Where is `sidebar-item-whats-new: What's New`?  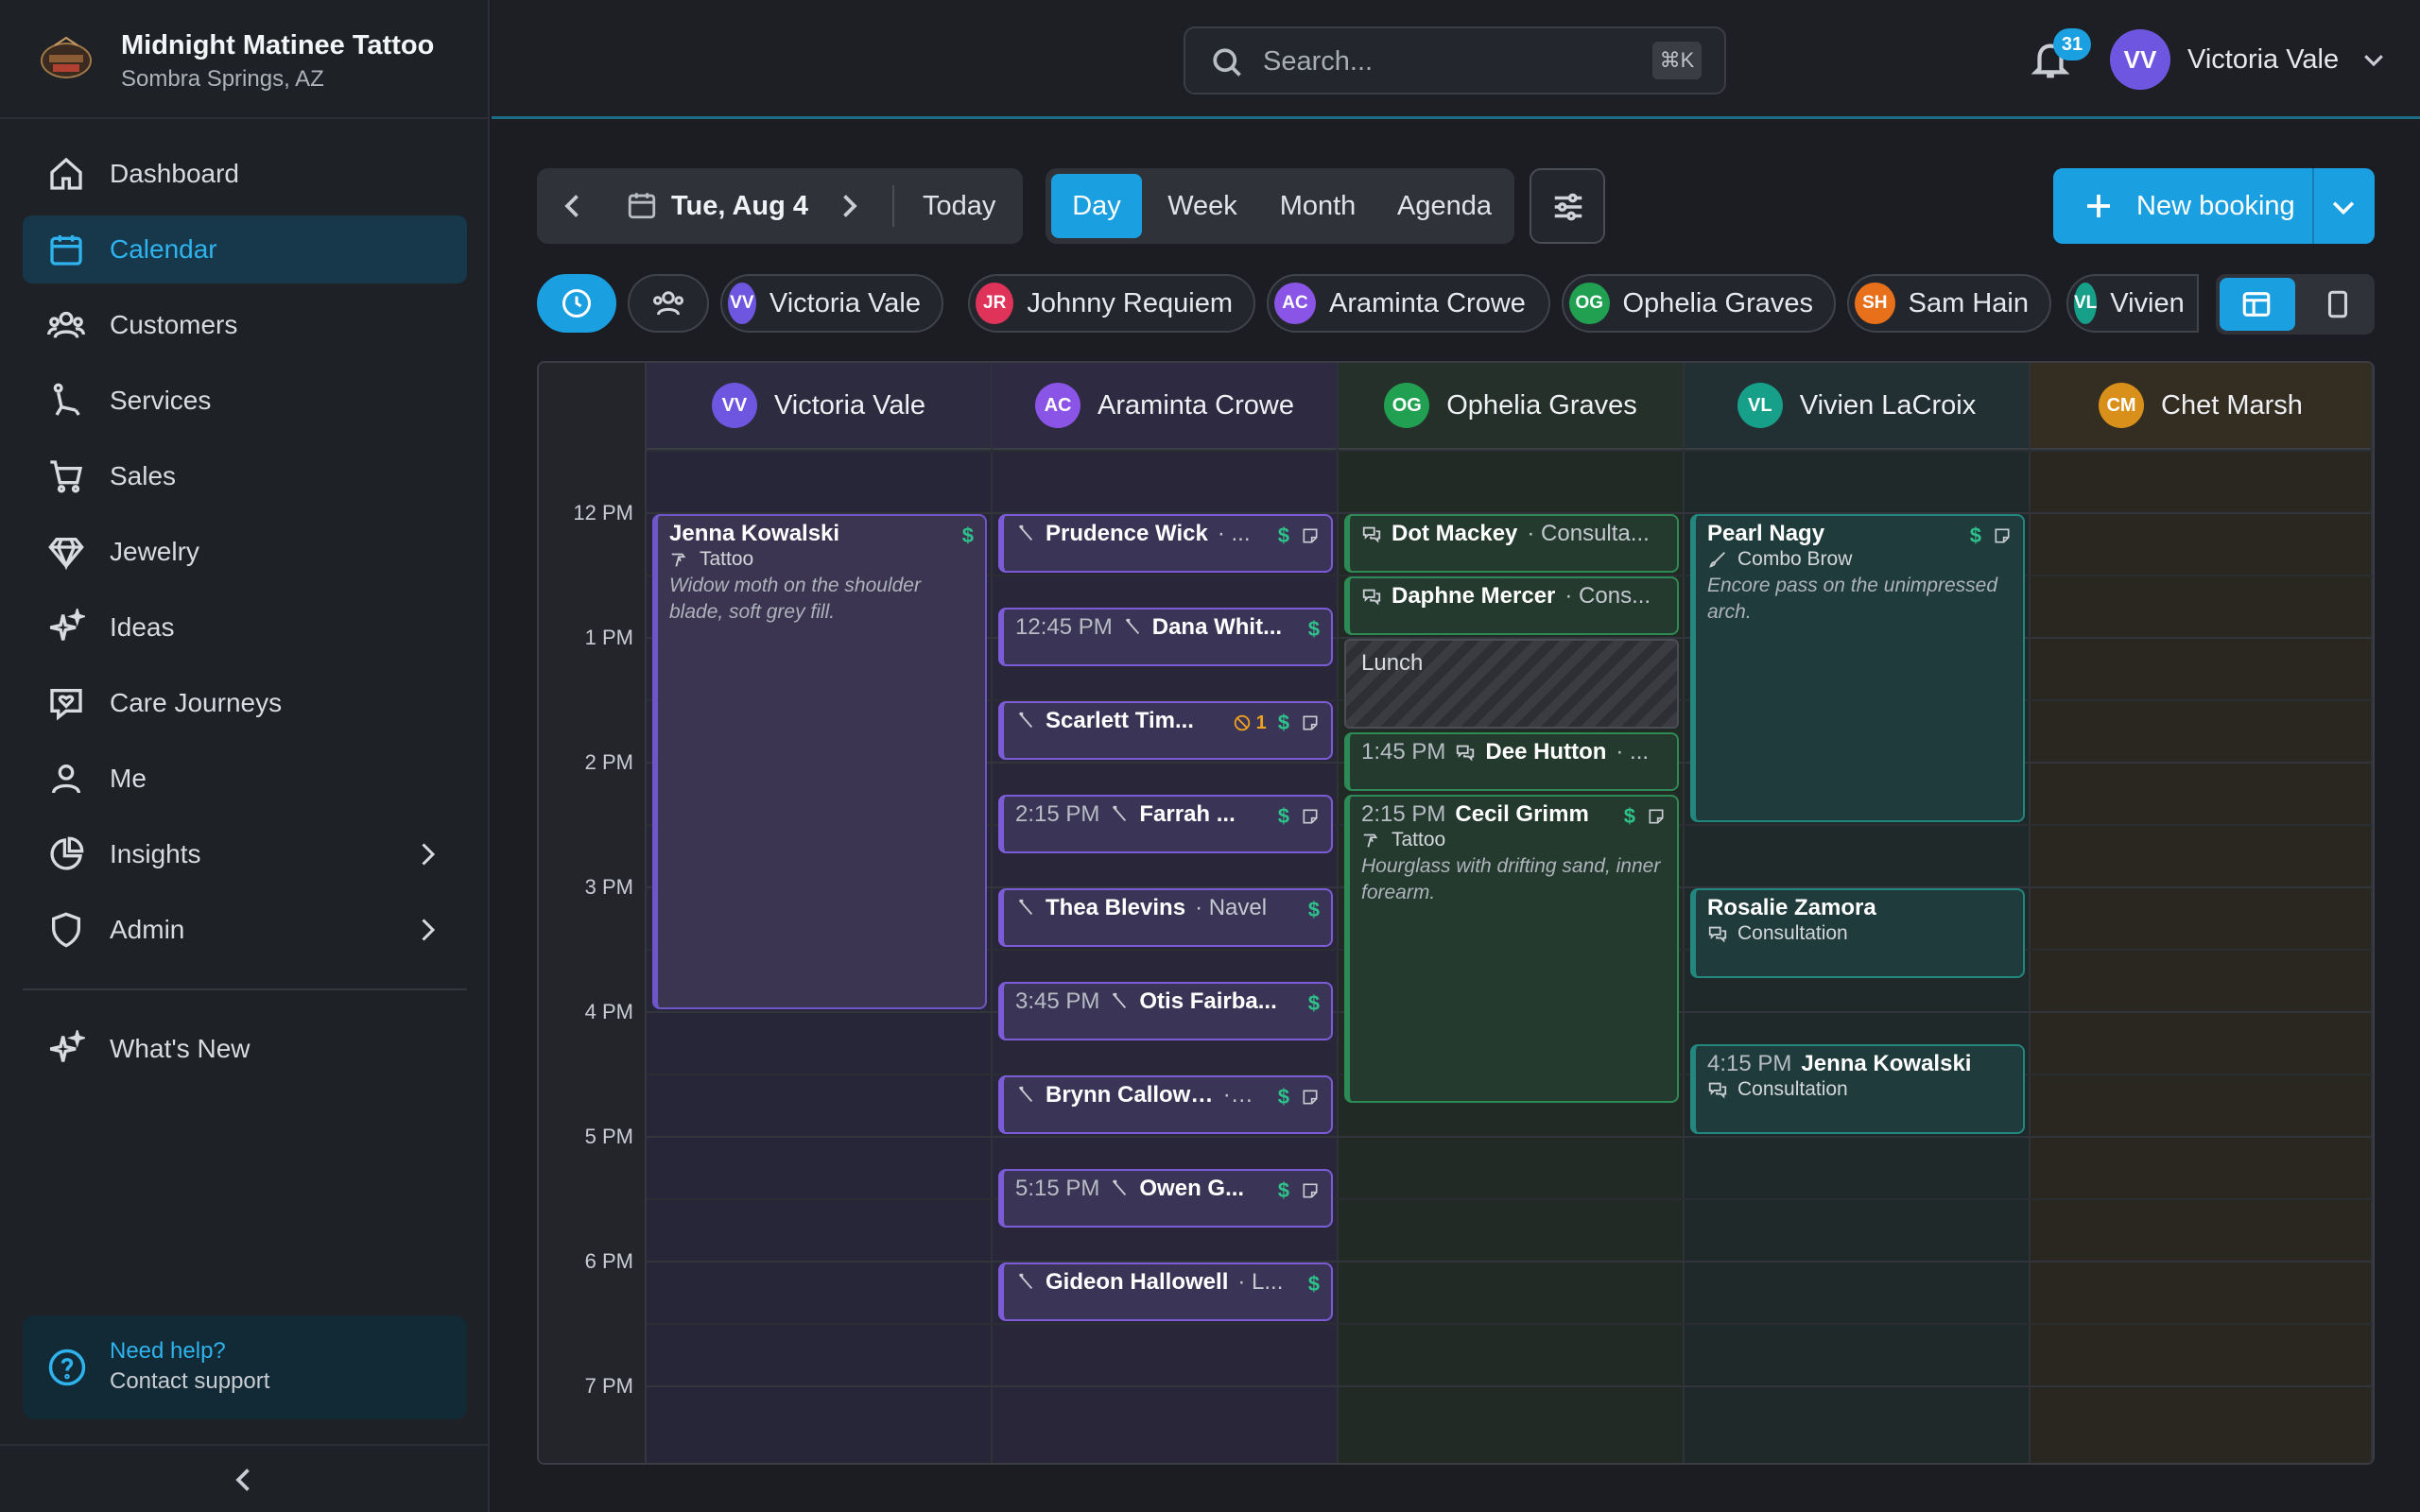 sidebar-item-whats-new: What's New is located at coordinates (245, 1049).